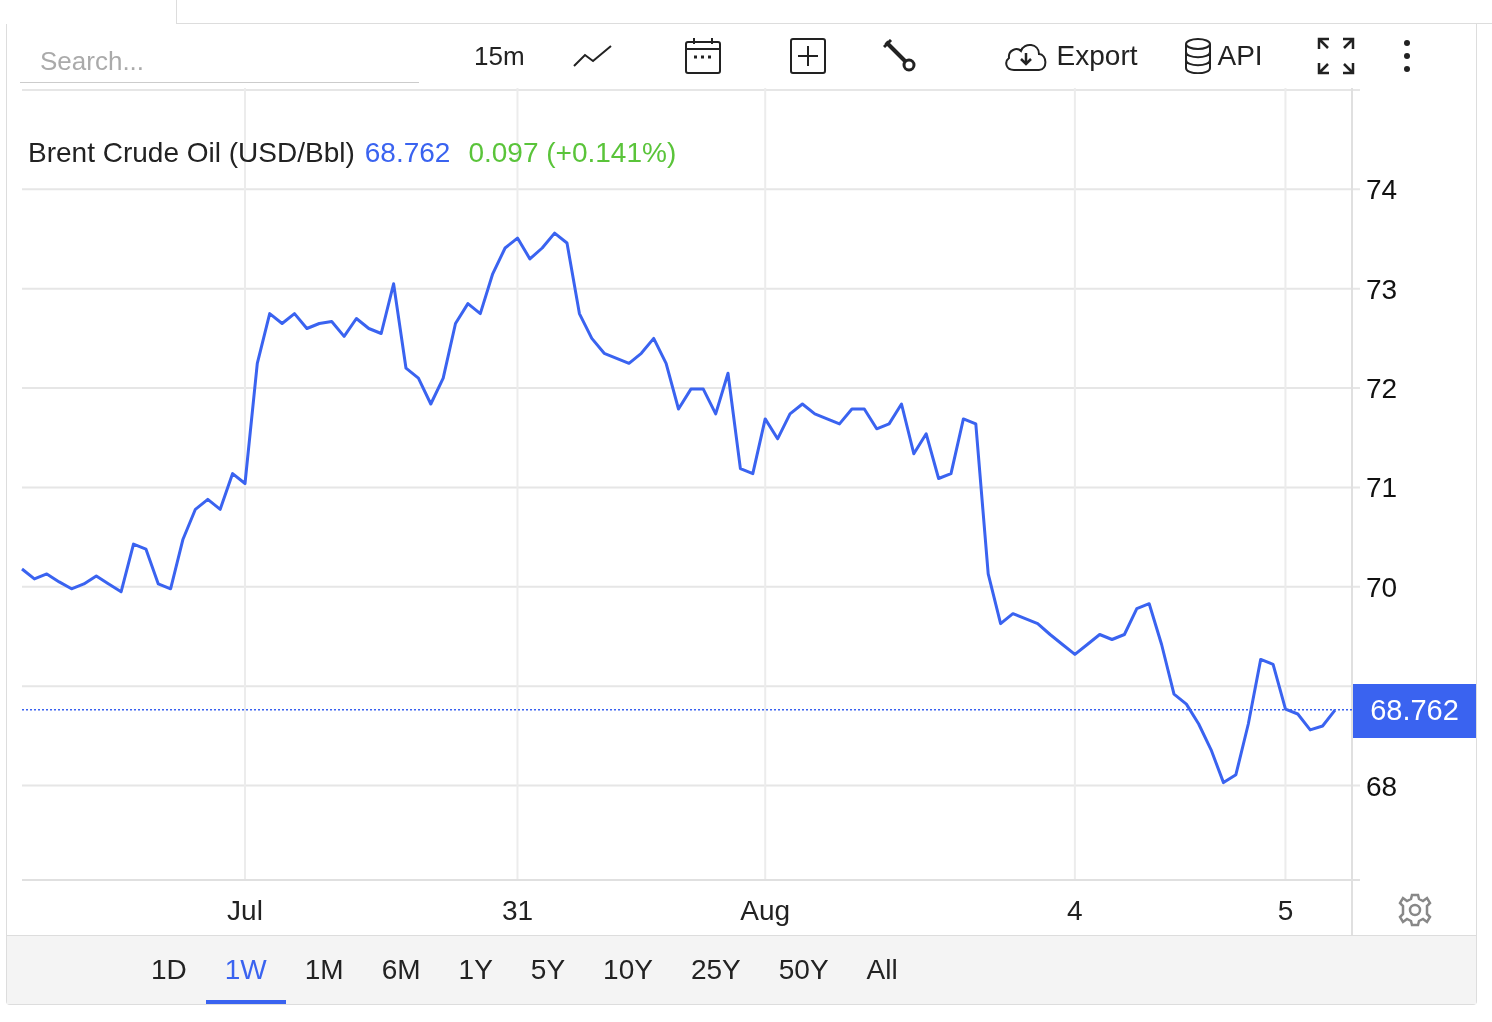 Image resolution: width=1492 pixels, height=1022 pixels. What do you see at coordinates (1382, 488) in the screenshot?
I see `y-axis-label: 71` at bounding box center [1382, 488].